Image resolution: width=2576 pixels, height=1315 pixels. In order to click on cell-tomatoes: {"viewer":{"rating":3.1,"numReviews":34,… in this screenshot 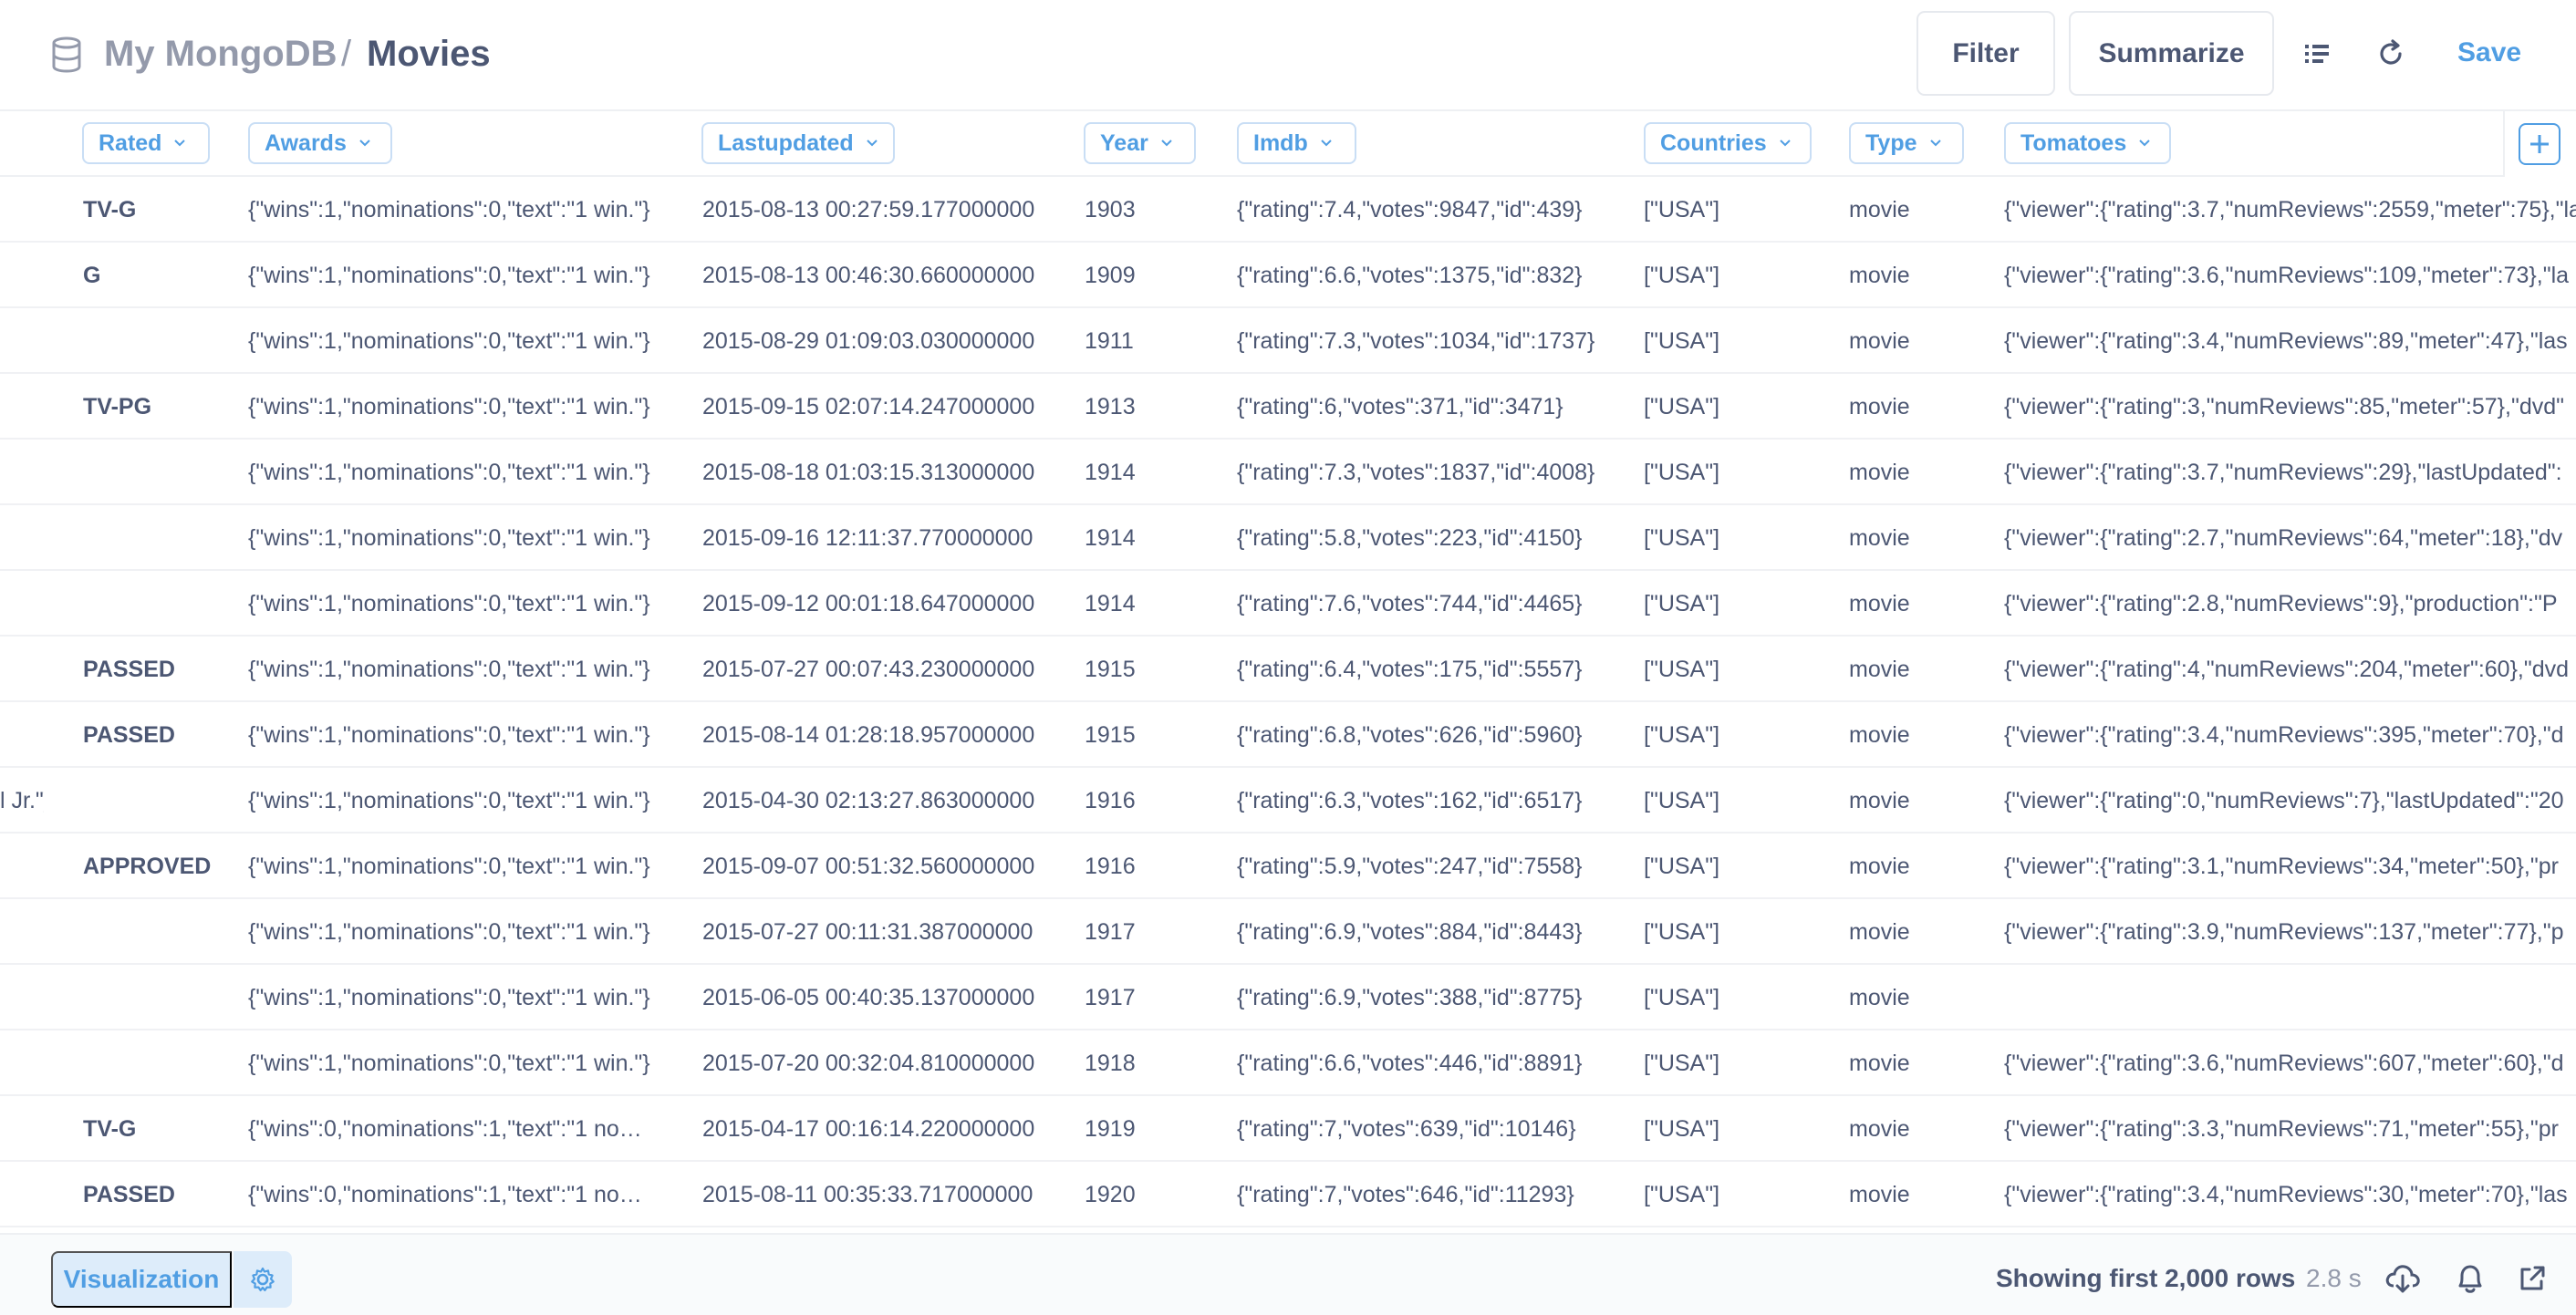, I will do `click(2290, 866)`.